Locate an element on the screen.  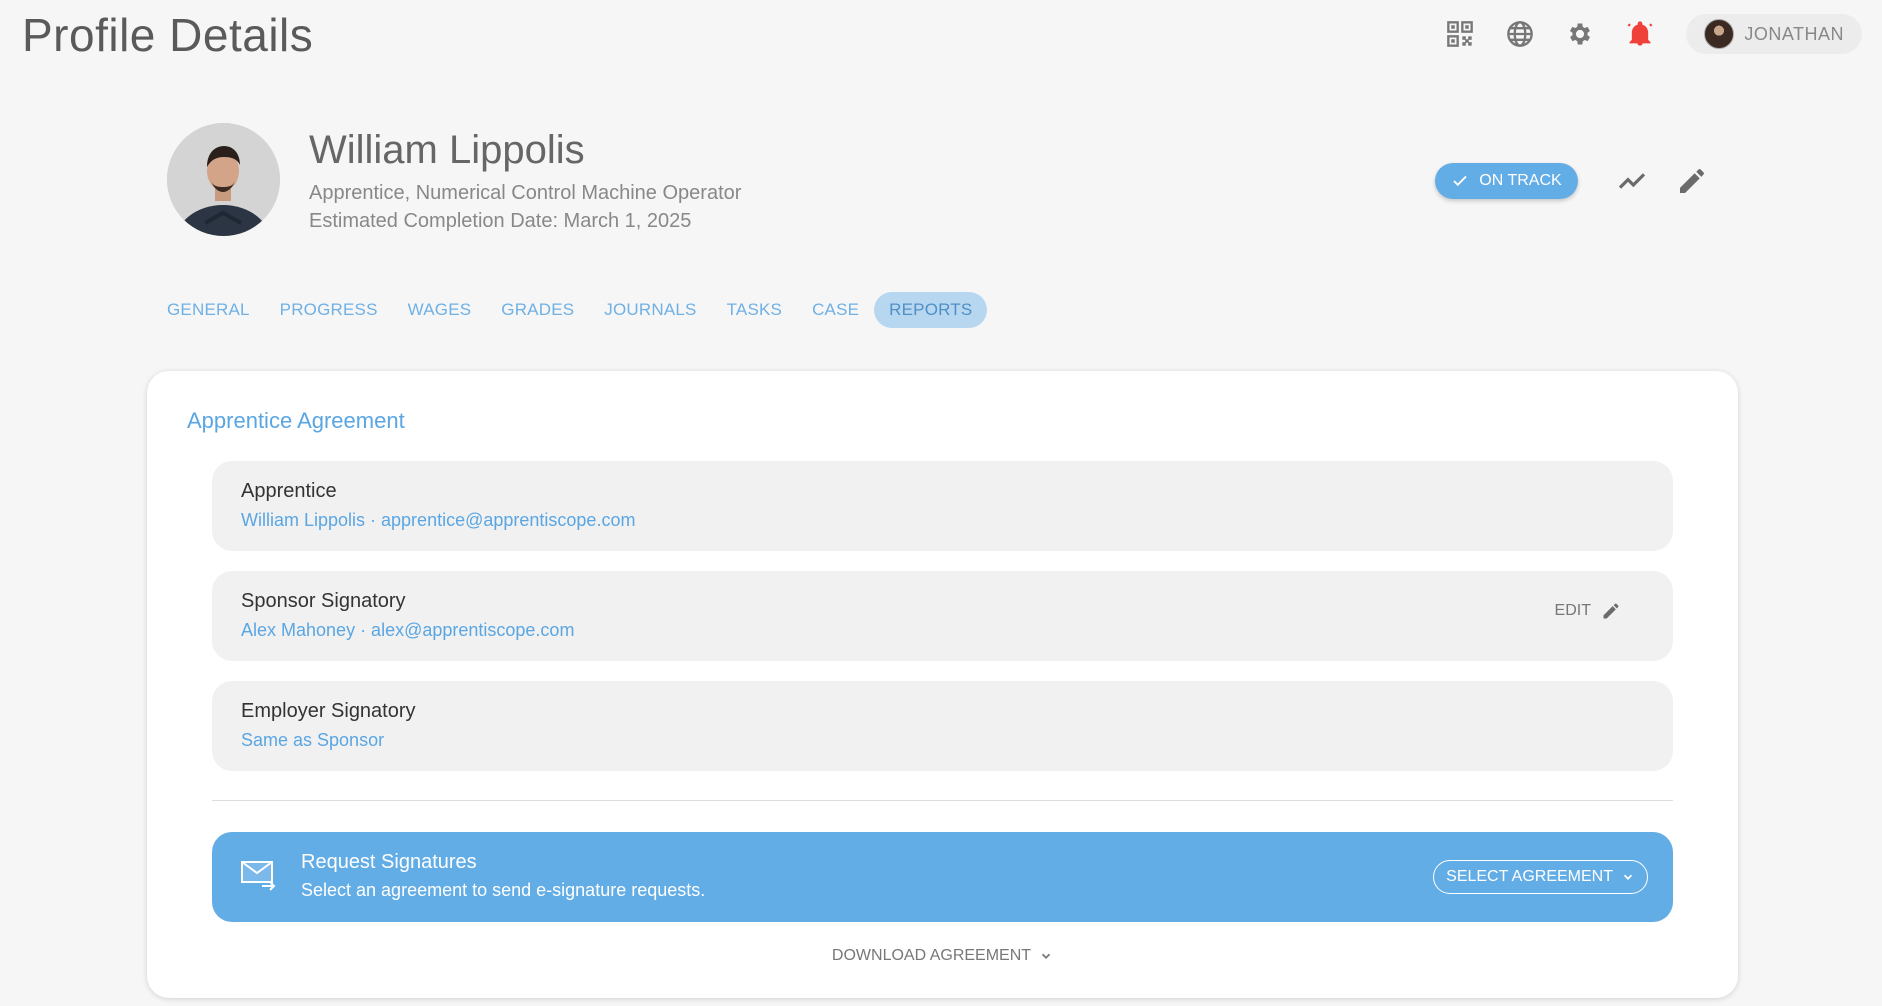
tab-journals: JOURNALS is located at coordinates (650, 310).